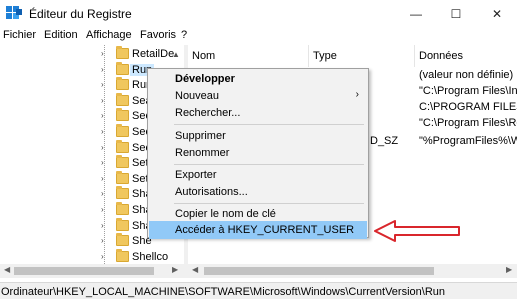 The height and width of the screenshot is (299, 517). What do you see at coordinates (61, 35) in the screenshot?
I see `menu-edition: Edition` at bounding box center [61, 35].